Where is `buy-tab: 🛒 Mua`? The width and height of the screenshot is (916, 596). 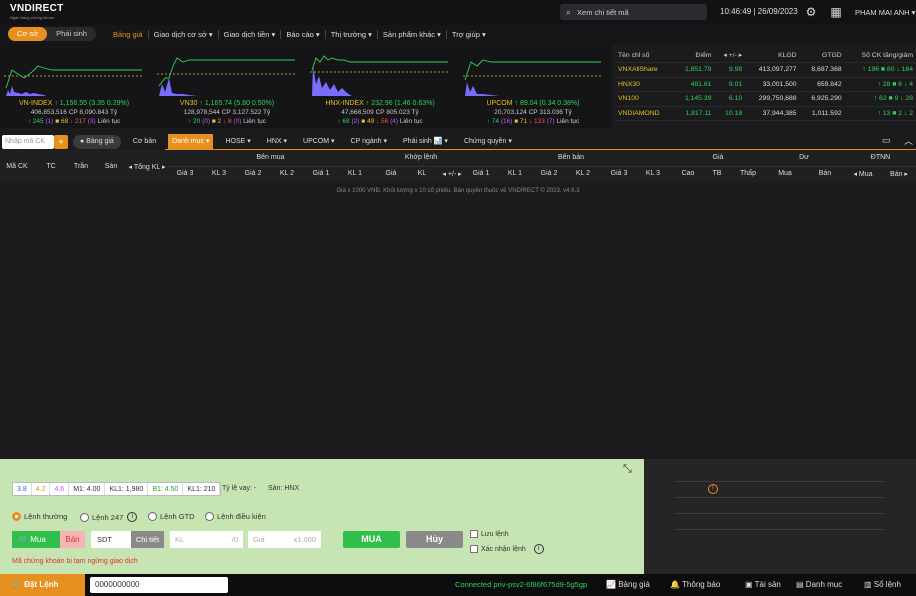 buy-tab: 🛒 Mua is located at coordinates (36, 539).